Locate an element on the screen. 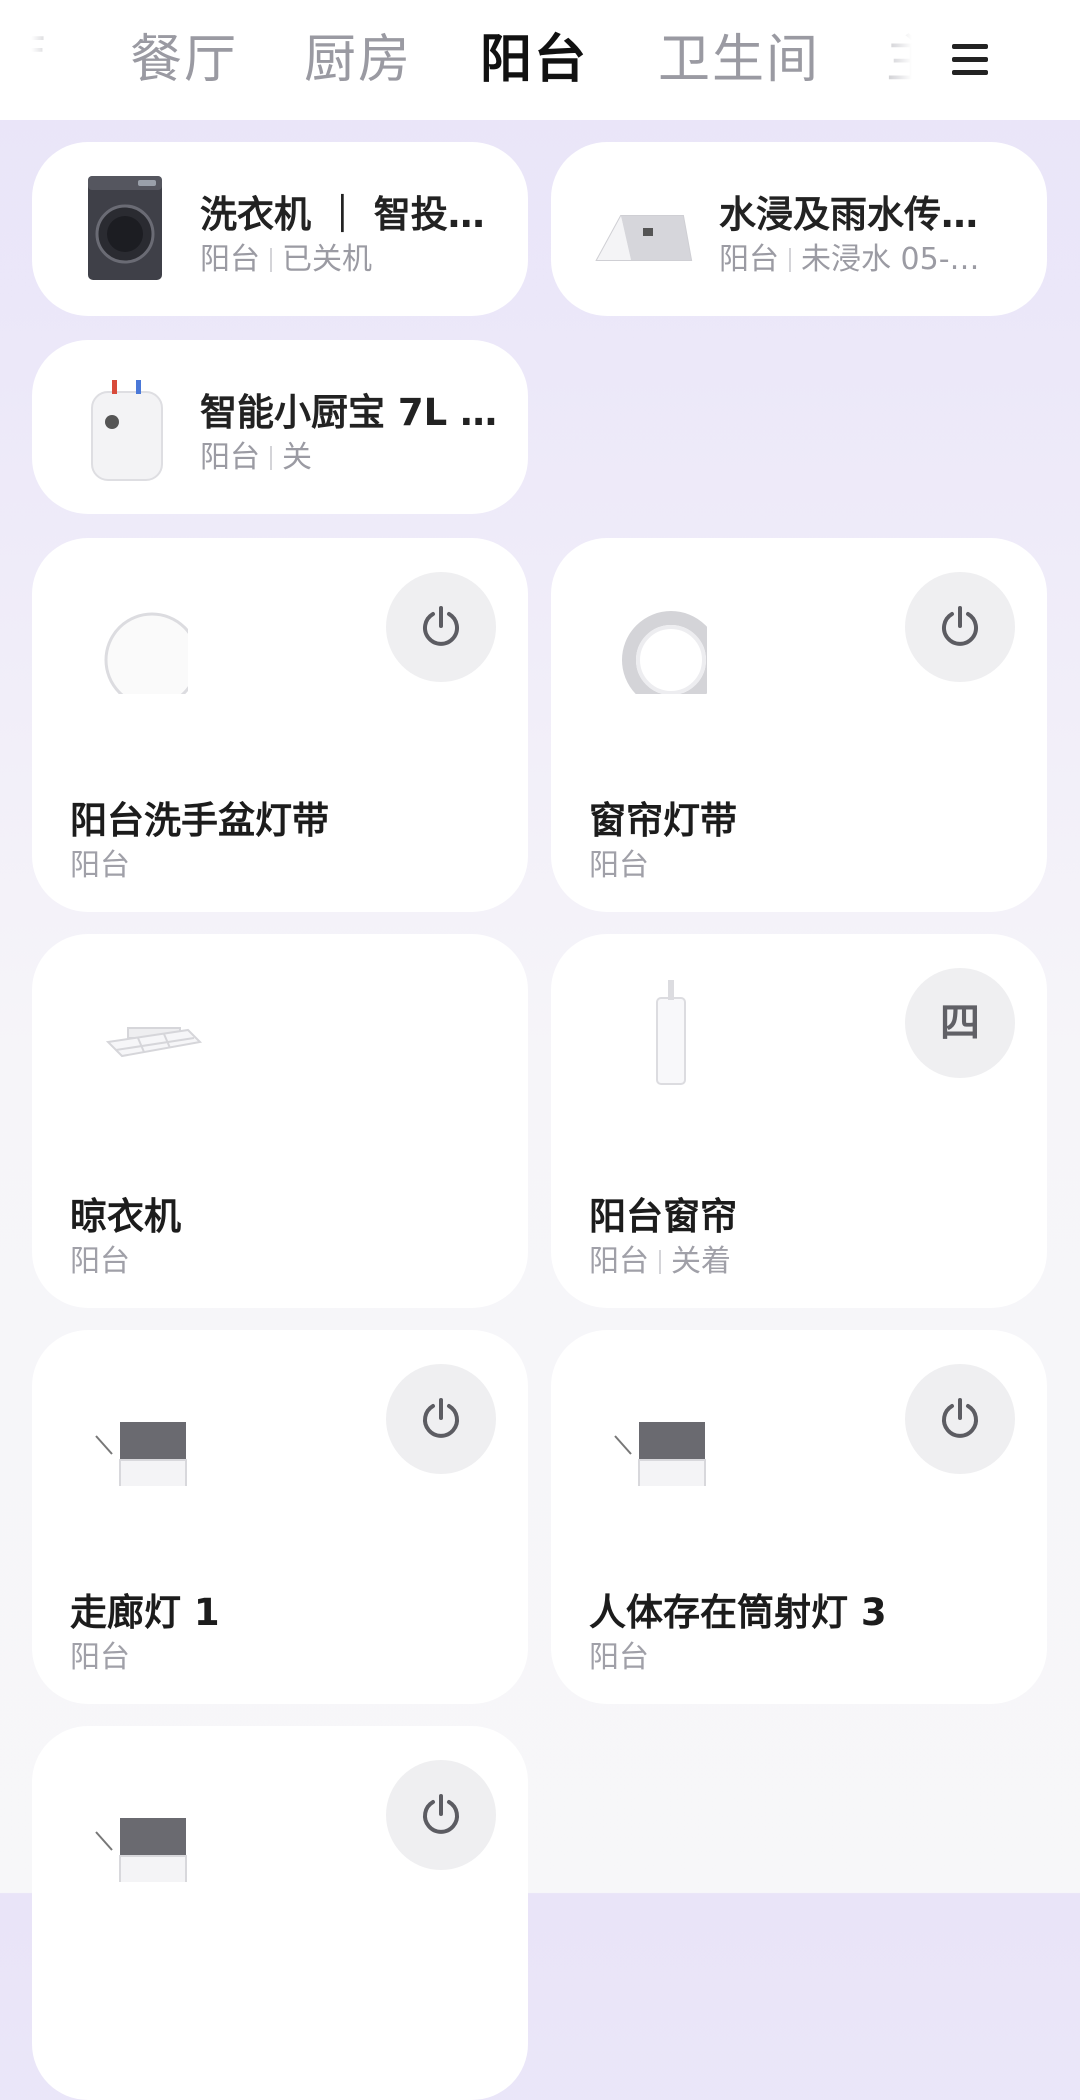  device-card-presence-spotlight: 人体存在筒射灯 3 阳台 is located at coordinates (799, 1517).